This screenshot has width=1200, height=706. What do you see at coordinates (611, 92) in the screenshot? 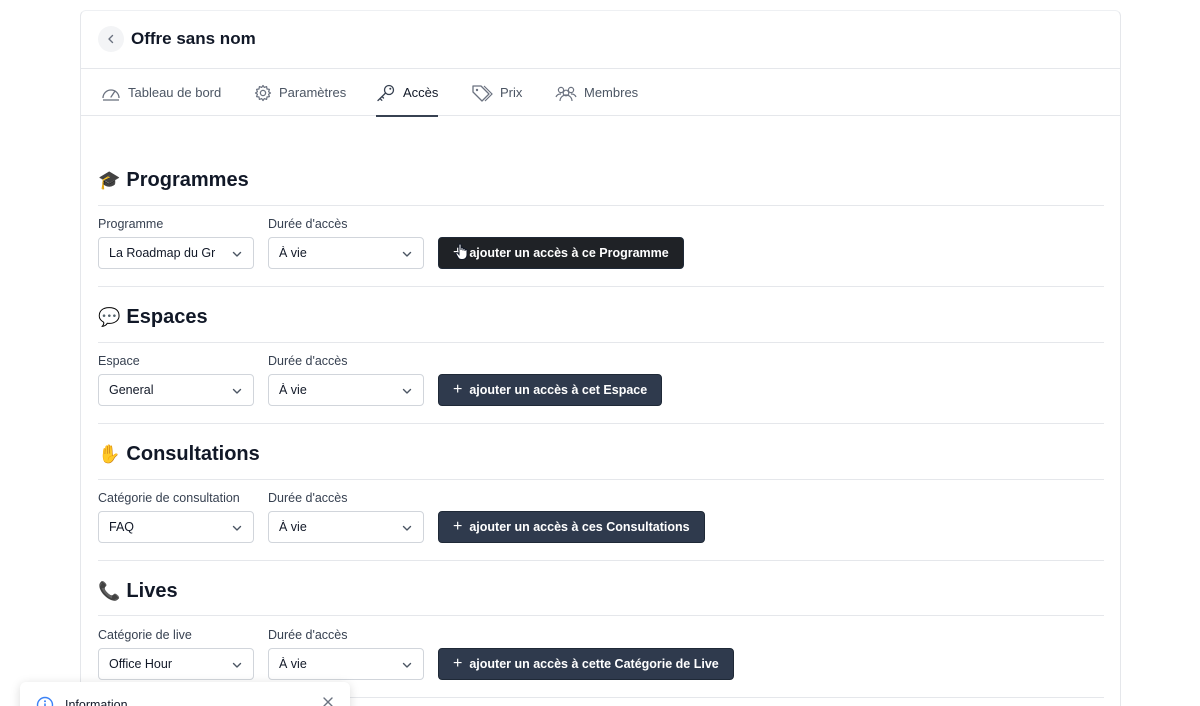
I see `tab-label: Membres` at bounding box center [611, 92].